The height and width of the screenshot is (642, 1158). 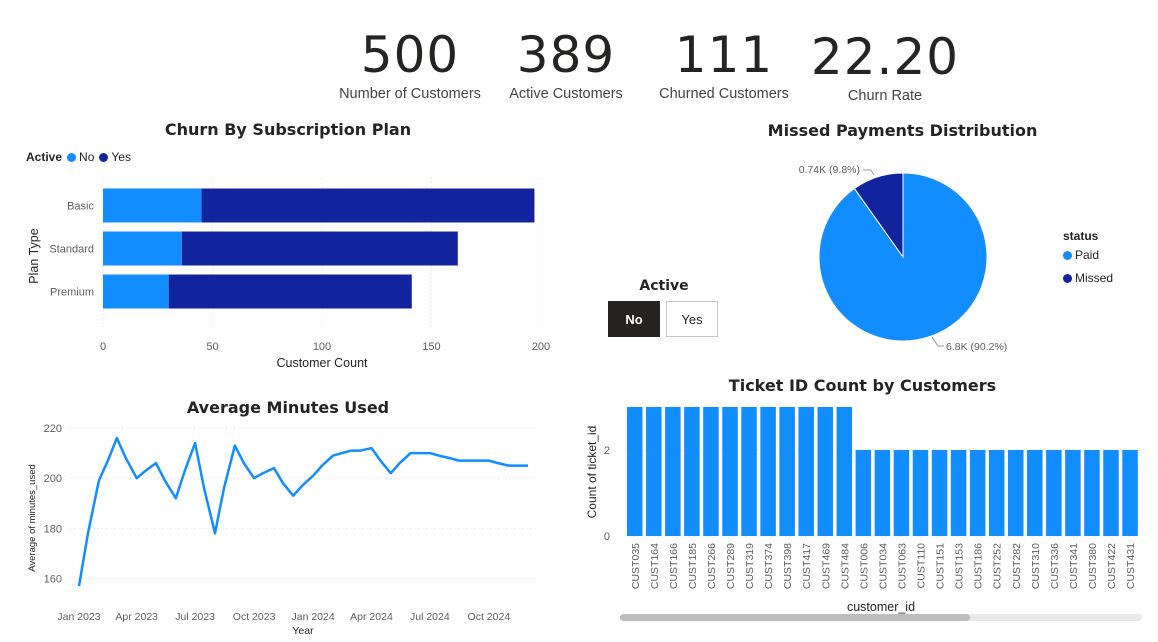 What do you see at coordinates (910, 255) in the screenshot?
I see `missed-payments-pie-chart: 0.74K (9.8%) 6.8K (90.2%)` at bounding box center [910, 255].